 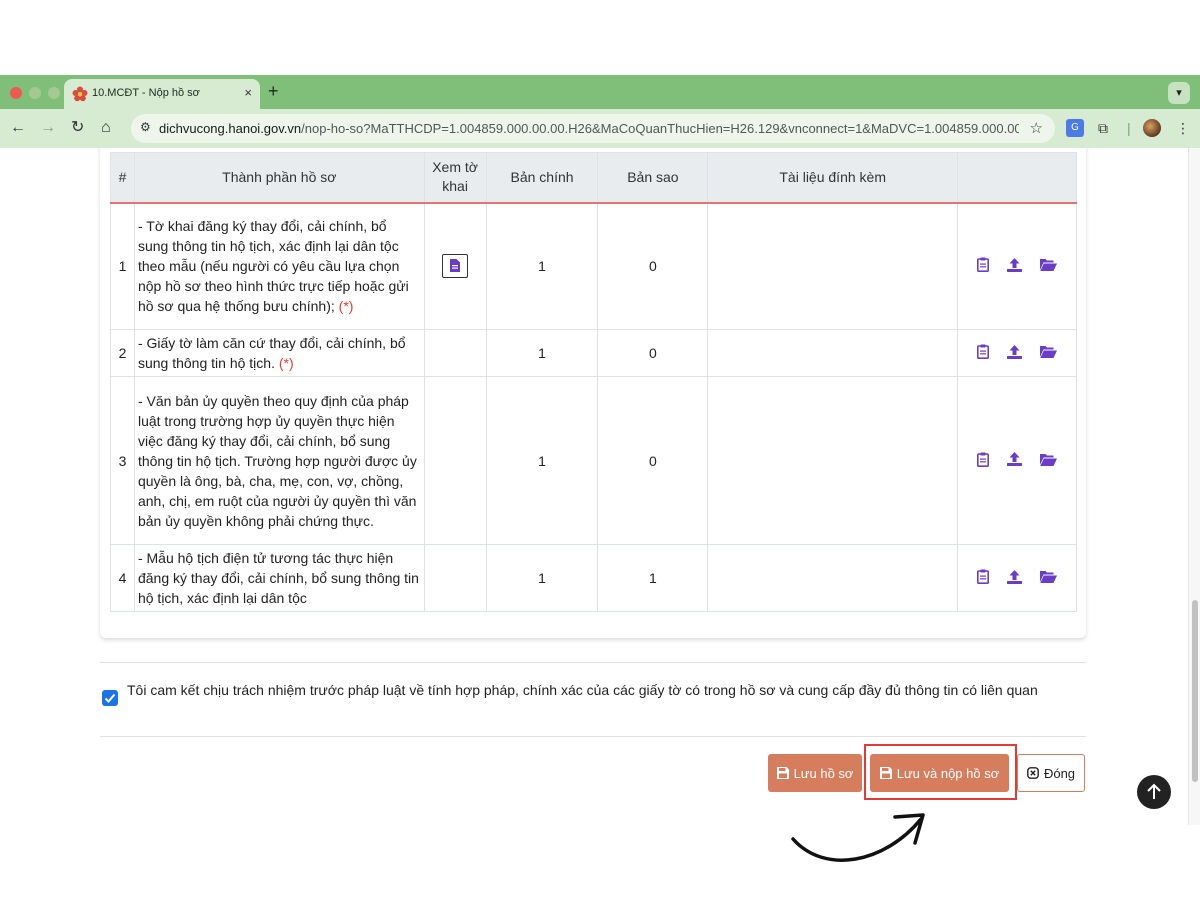 What do you see at coordinates (1183, 128) in the screenshot?
I see `browser-menu-icon: ⋮` at bounding box center [1183, 128].